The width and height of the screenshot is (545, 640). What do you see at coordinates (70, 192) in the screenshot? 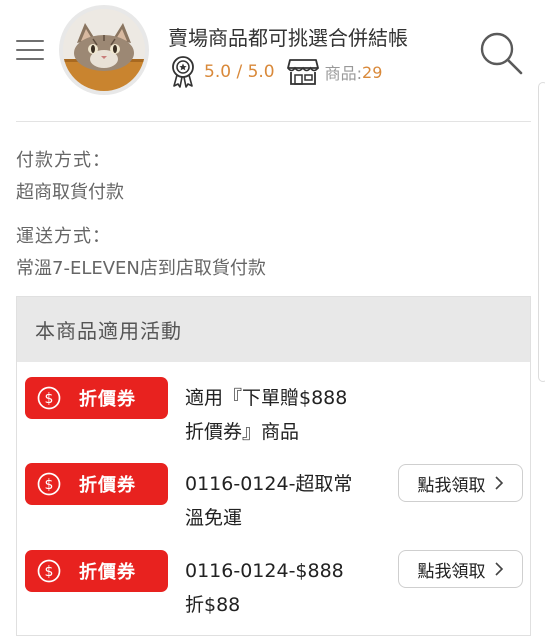
I see `payment-method-value: 超商取貨付款` at bounding box center [70, 192].